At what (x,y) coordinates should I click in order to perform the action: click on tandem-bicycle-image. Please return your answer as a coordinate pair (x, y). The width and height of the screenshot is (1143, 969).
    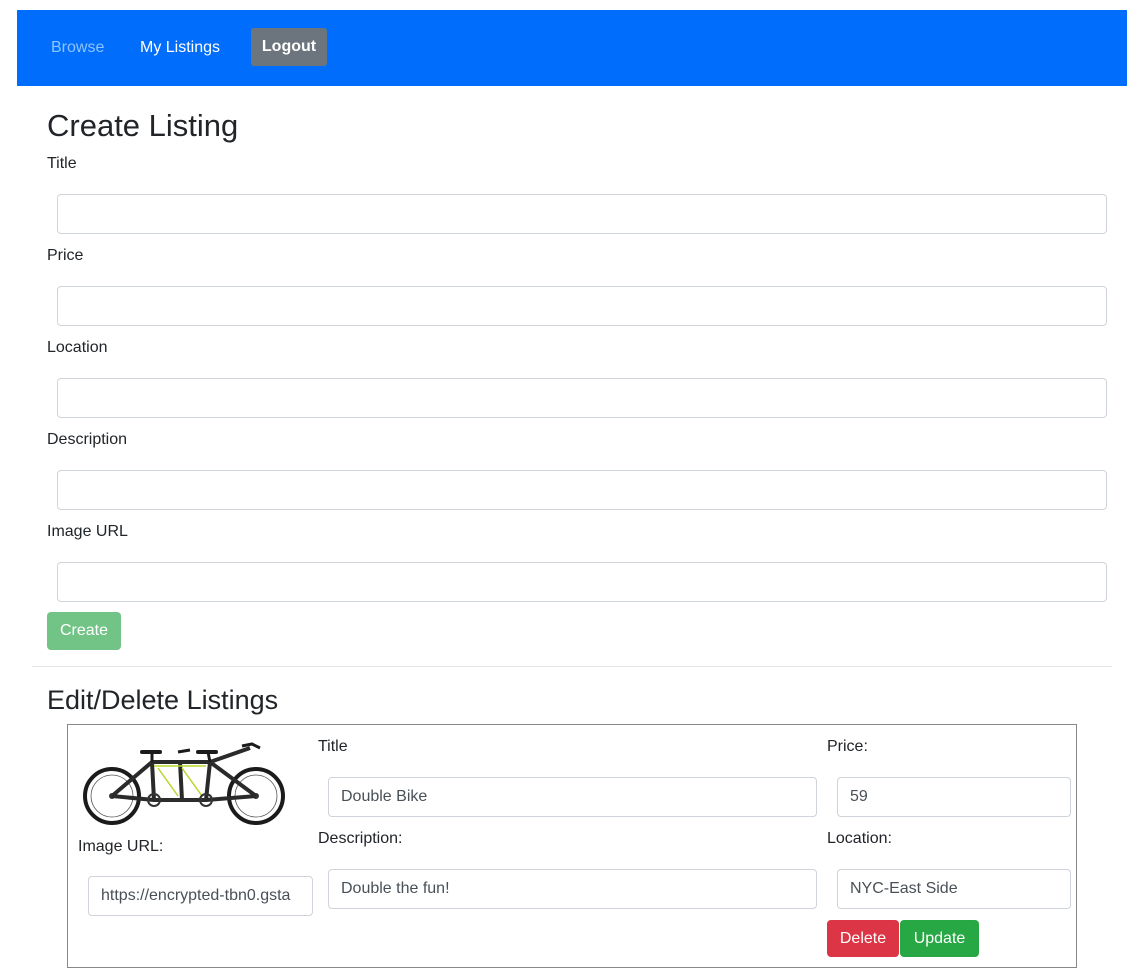
    Looking at the image, I should click on (184, 783).